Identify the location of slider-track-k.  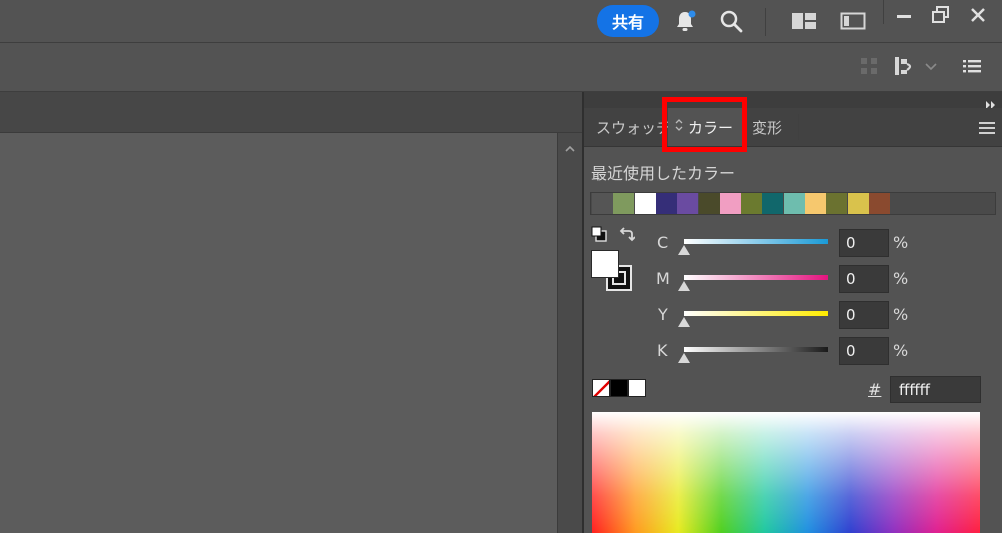
(756, 349).